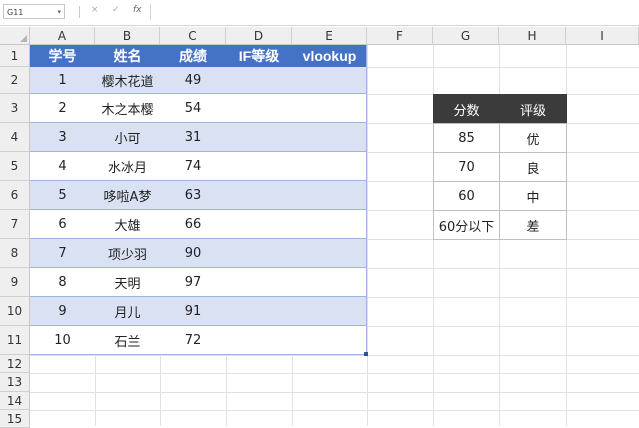 This screenshot has width=639, height=428. I want to click on column-header-a: A, so click(62, 36).